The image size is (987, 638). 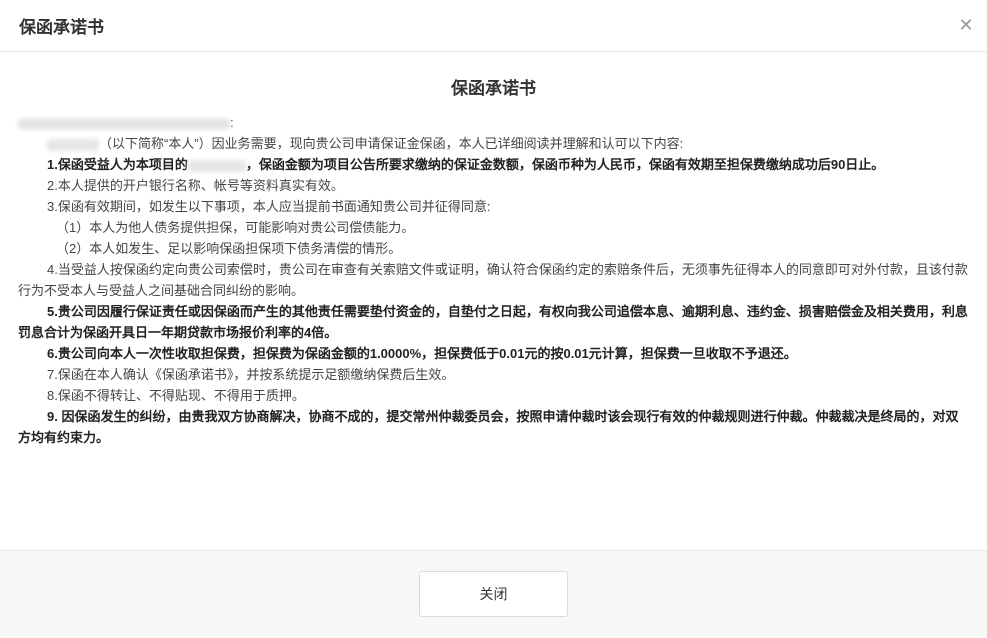 I want to click on dialog-title: 保函承诺书, so click(x=61, y=27).